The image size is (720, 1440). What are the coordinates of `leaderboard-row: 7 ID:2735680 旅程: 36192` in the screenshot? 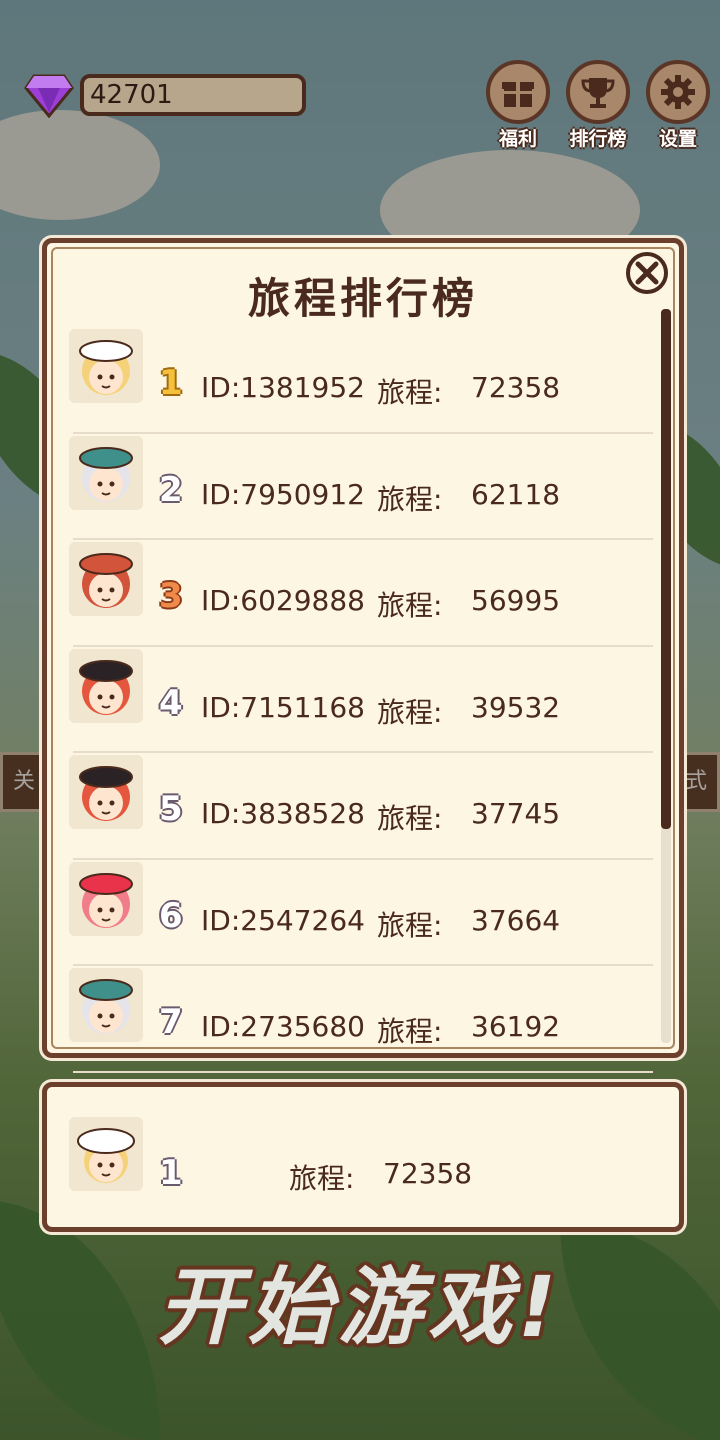 It's located at (357, 1019).